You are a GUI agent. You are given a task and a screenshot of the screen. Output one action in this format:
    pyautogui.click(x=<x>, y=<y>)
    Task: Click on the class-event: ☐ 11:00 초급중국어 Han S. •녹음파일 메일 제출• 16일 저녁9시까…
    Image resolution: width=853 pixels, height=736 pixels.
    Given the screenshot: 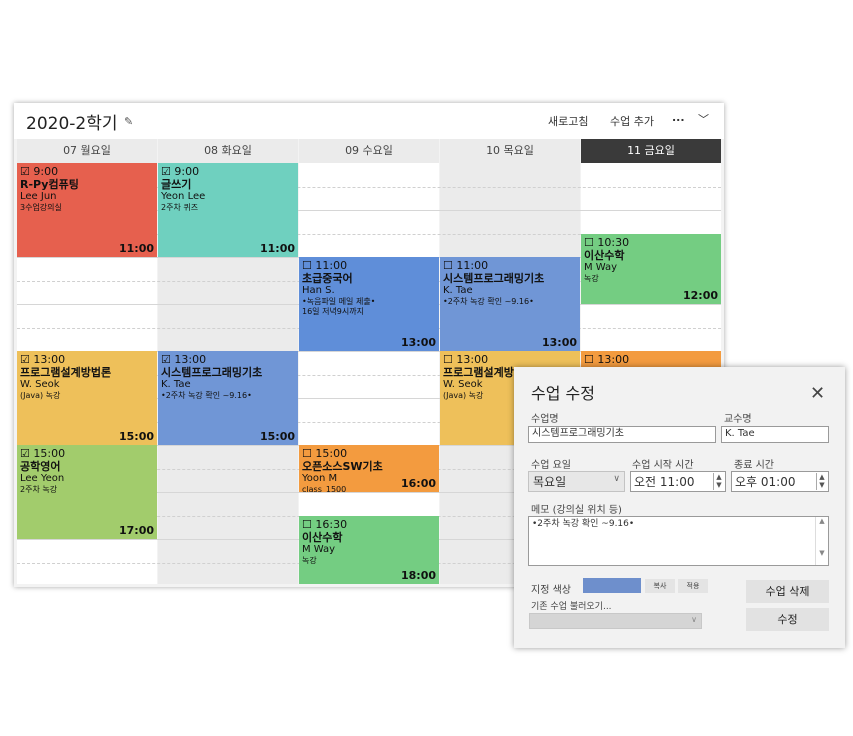 What is the action you would take?
    pyautogui.click(x=369, y=304)
    